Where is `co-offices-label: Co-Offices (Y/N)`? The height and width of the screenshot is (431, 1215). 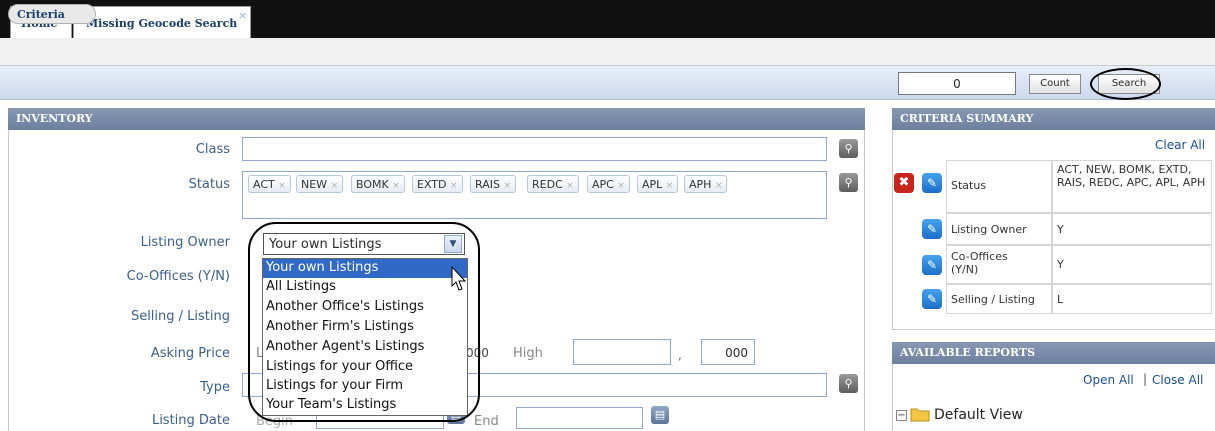 co-offices-label: Co-Offices (Y/N) is located at coordinates (178, 276).